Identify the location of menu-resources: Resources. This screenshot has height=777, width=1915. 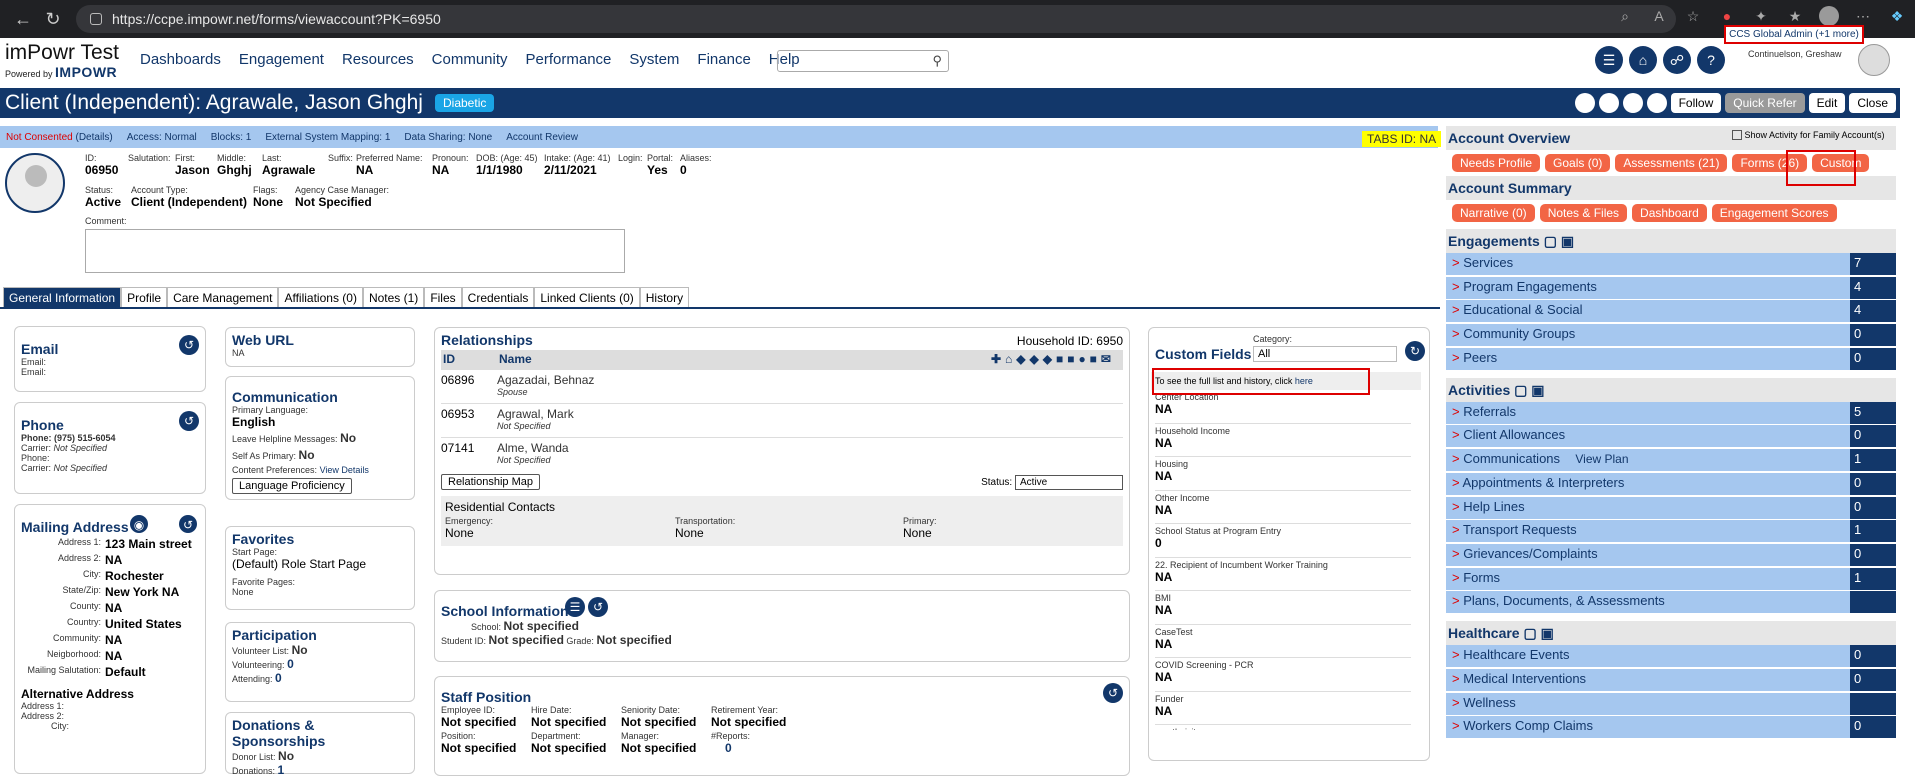
(378, 59).